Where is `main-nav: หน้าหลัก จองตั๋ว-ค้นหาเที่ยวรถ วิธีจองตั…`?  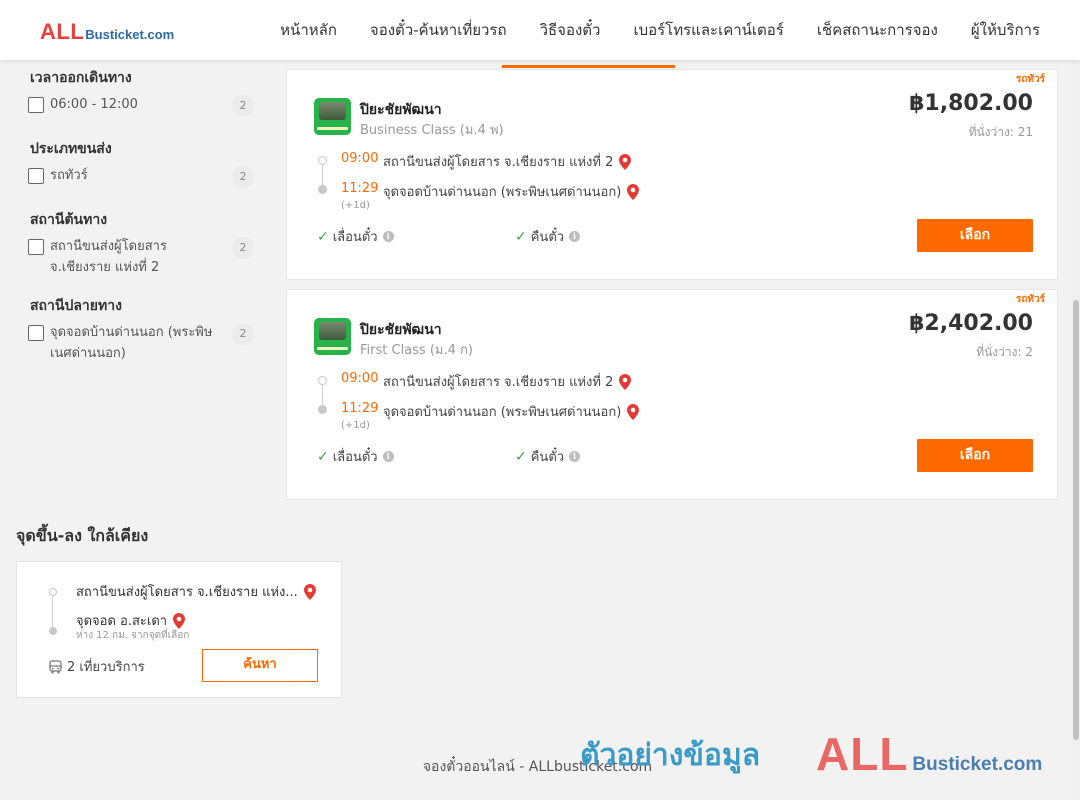
main-nav: หน้าหลัก จองตั๋ว-ค้นหาเที่ยวรถ วิธีจองตั… is located at coordinates (643, 30).